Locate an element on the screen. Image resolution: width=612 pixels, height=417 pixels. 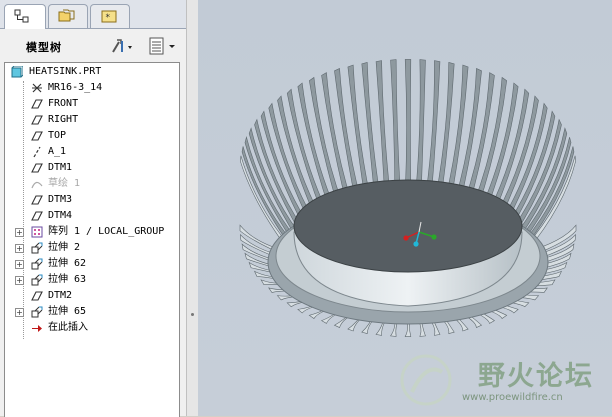
tree-item-label: RIGHT is located at coordinates (63, 119).